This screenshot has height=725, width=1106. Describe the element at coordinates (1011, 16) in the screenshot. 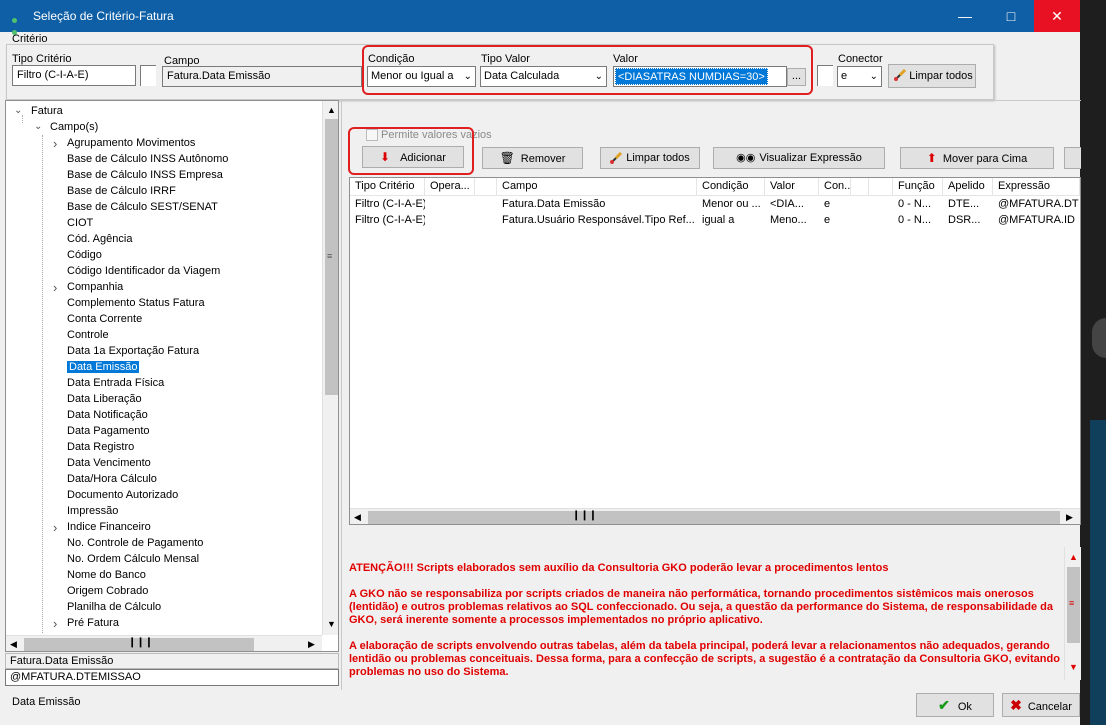

I see `maximize-button: □` at that location.